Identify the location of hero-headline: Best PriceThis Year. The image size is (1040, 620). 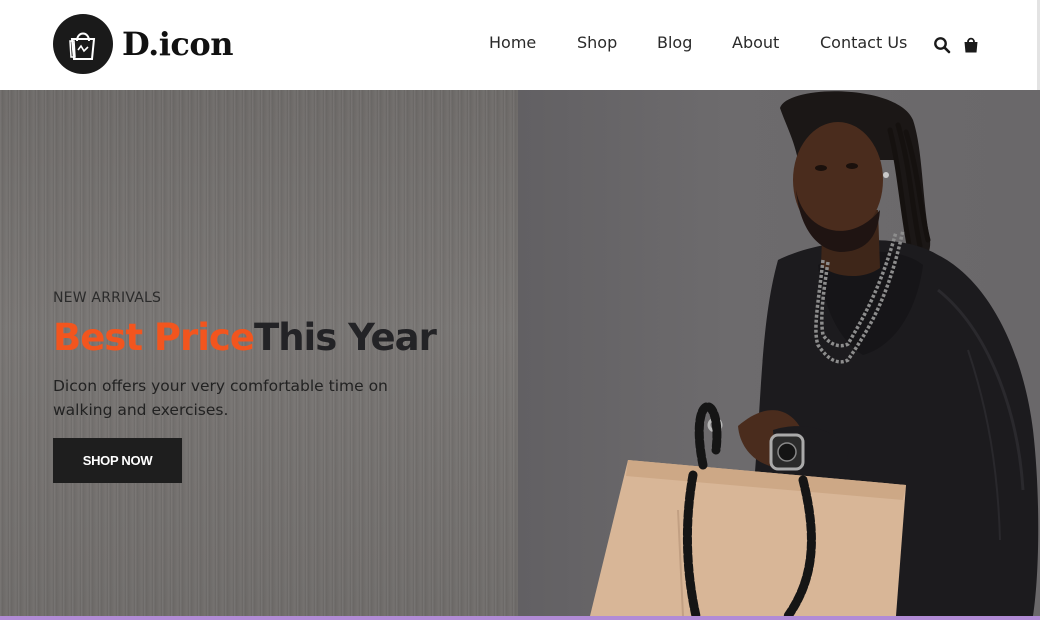
(245, 337).